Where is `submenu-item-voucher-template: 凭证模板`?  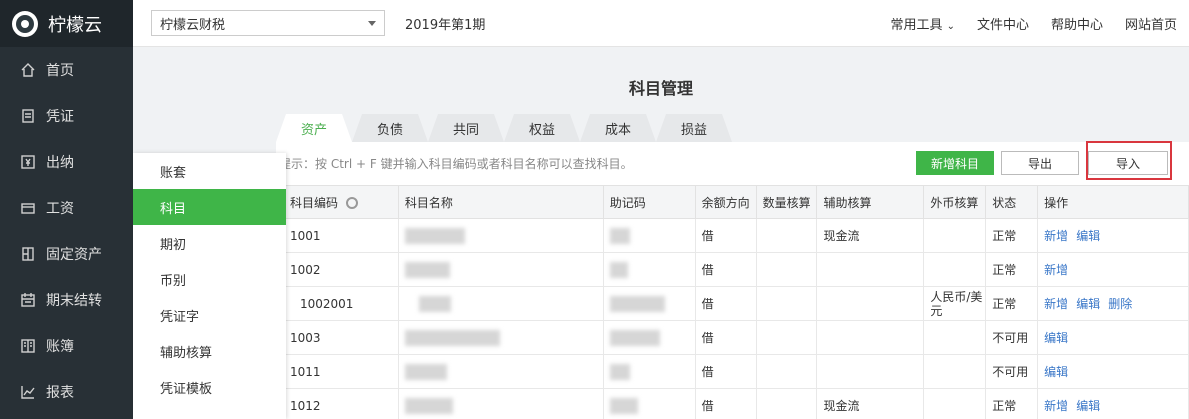
submenu-item-voucher-template: 凭证模板 is located at coordinates (209, 387).